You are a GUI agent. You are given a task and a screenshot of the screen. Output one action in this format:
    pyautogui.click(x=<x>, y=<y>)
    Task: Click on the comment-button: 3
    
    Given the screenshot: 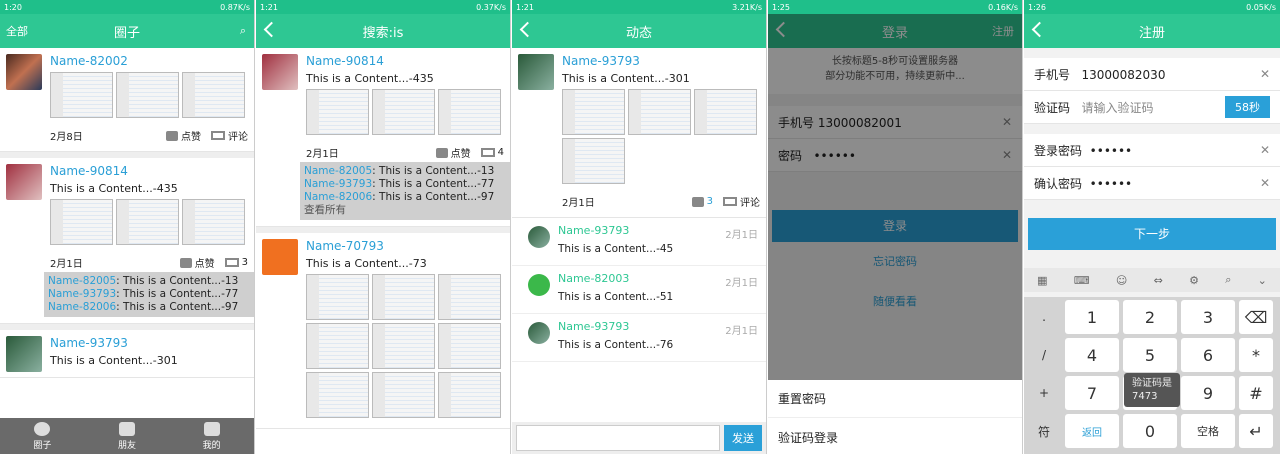 What is the action you would take?
    pyautogui.click(x=236, y=262)
    